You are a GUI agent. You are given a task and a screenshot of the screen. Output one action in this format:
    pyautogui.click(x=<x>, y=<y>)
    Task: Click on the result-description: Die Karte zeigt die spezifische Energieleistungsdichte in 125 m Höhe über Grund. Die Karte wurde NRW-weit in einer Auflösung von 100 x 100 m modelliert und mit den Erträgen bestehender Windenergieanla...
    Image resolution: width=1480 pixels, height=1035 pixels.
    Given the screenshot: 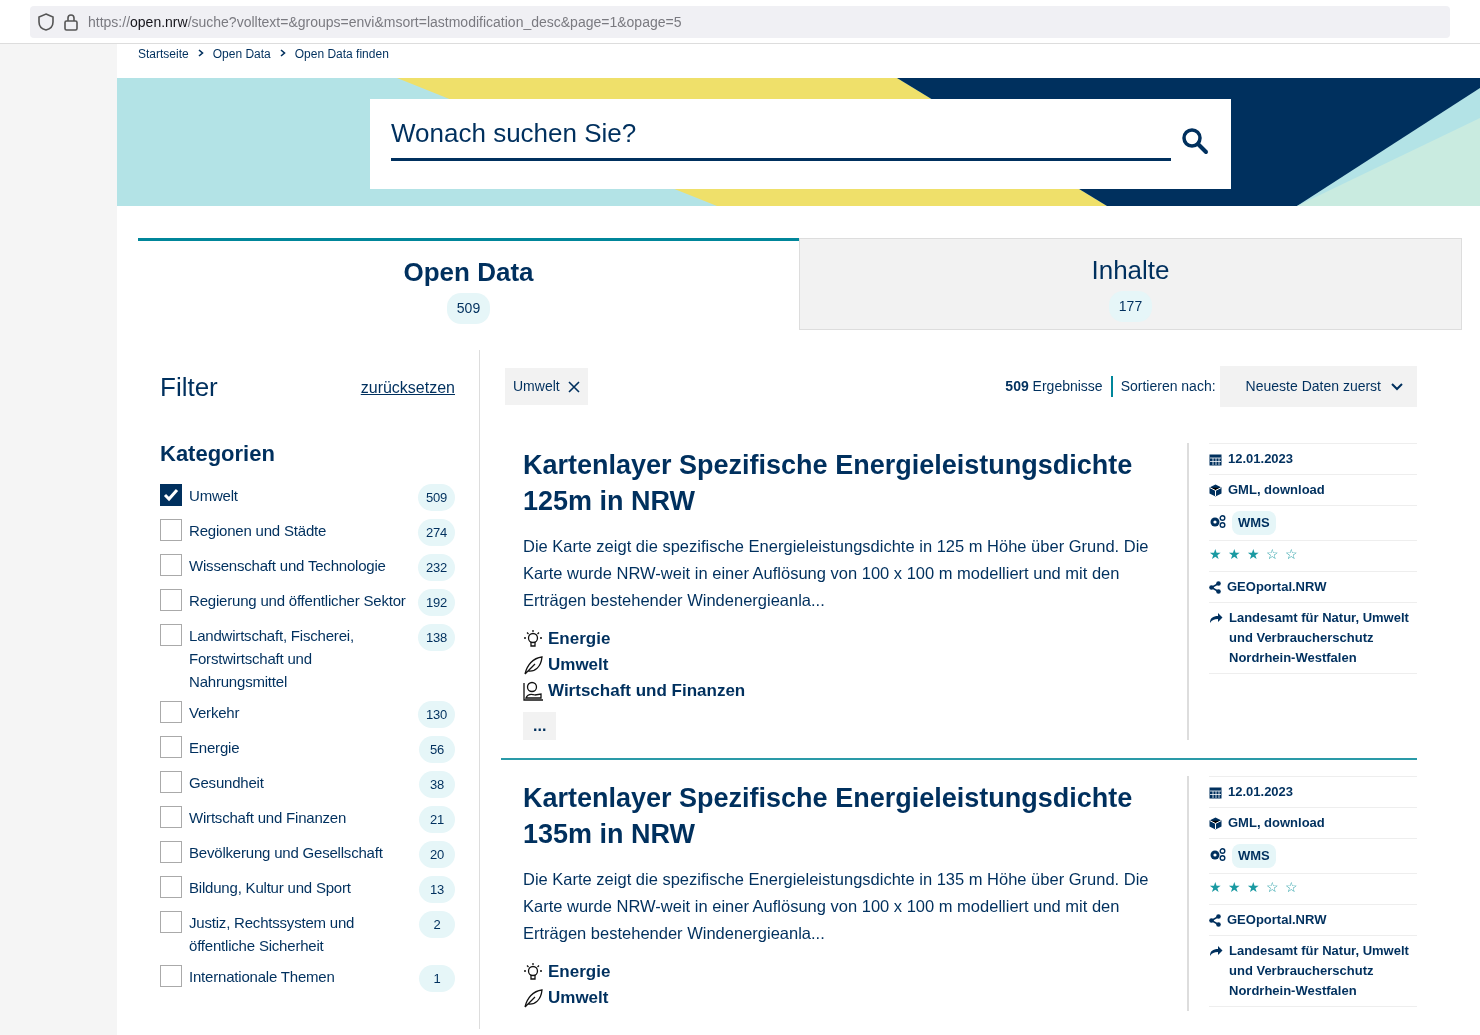 What is the action you would take?
    pyautogui.click(x=836, y=573)
    